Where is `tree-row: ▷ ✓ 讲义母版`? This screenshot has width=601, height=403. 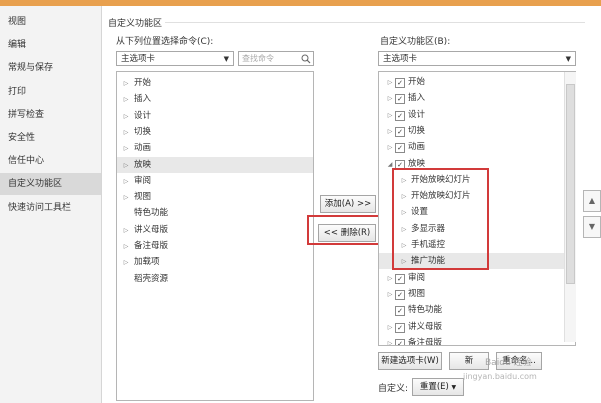 tree-row: ▷ ✓ 讲义母版 is located at coordinates (474, 327).